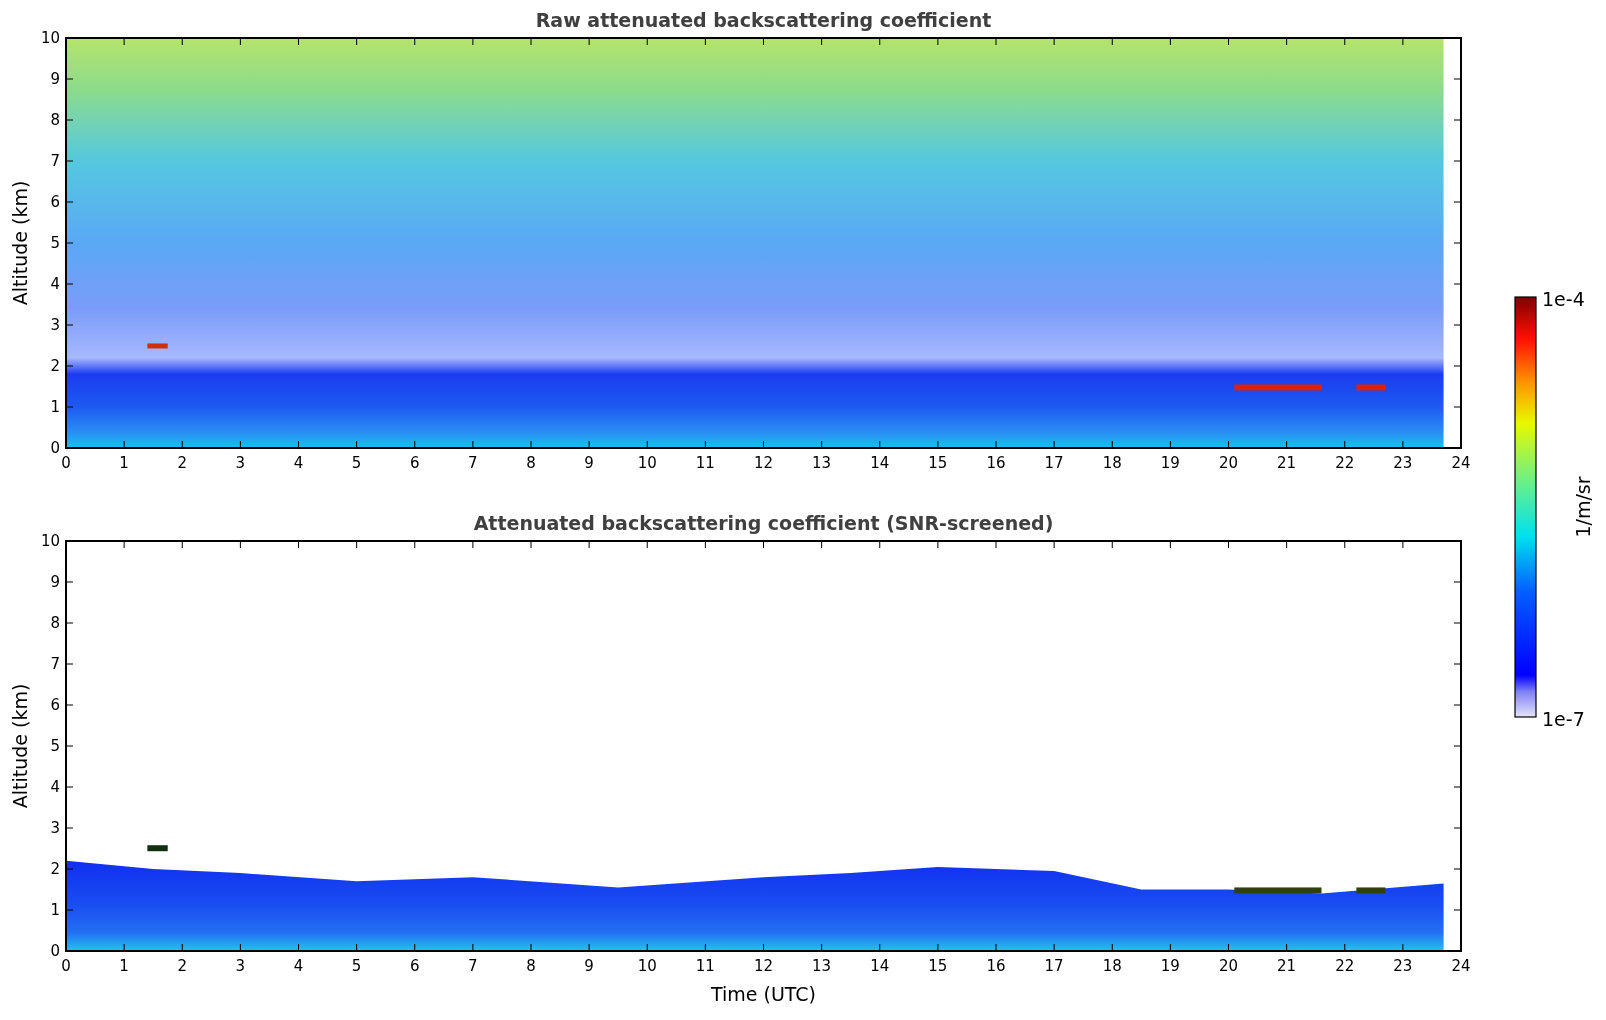 This screenshot has height=1020, width=1606. What do you see at coordinates (763, 20) in the screenshot?
I see `chart-title: Raw attenuated backscattering coefficient` at bounding box center [763, 20].